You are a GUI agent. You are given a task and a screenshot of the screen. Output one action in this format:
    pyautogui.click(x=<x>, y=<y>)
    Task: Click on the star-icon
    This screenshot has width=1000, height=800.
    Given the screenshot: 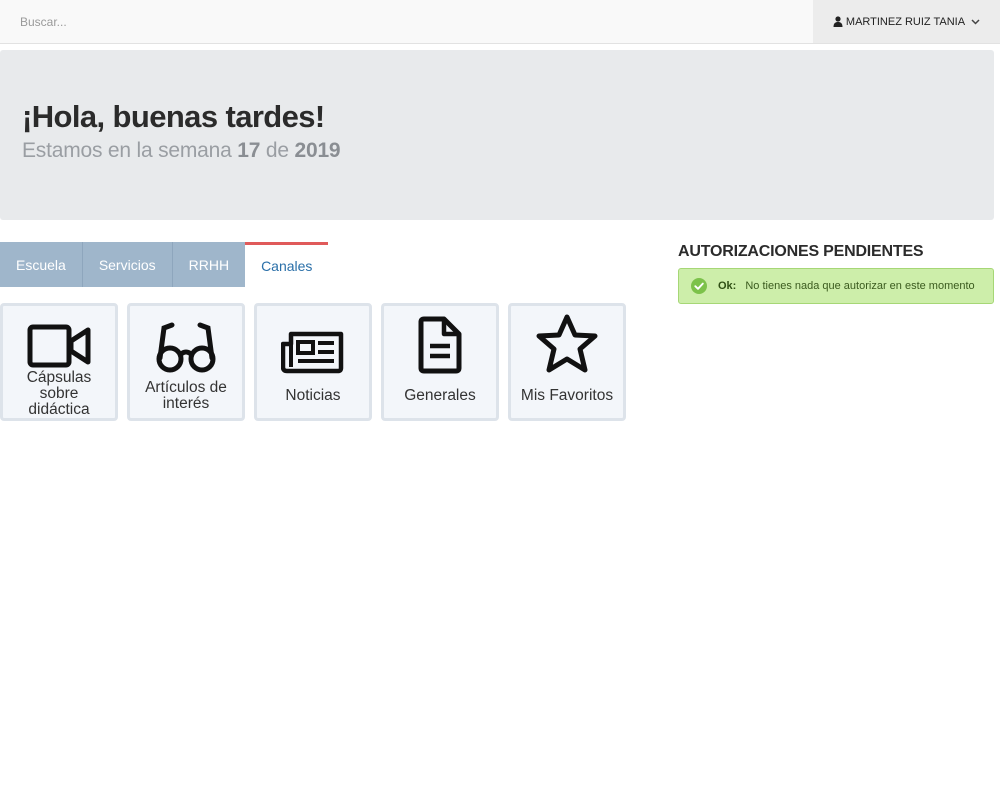 What is the action you would take?
    pyautogui.click(x=567, y=343)
    